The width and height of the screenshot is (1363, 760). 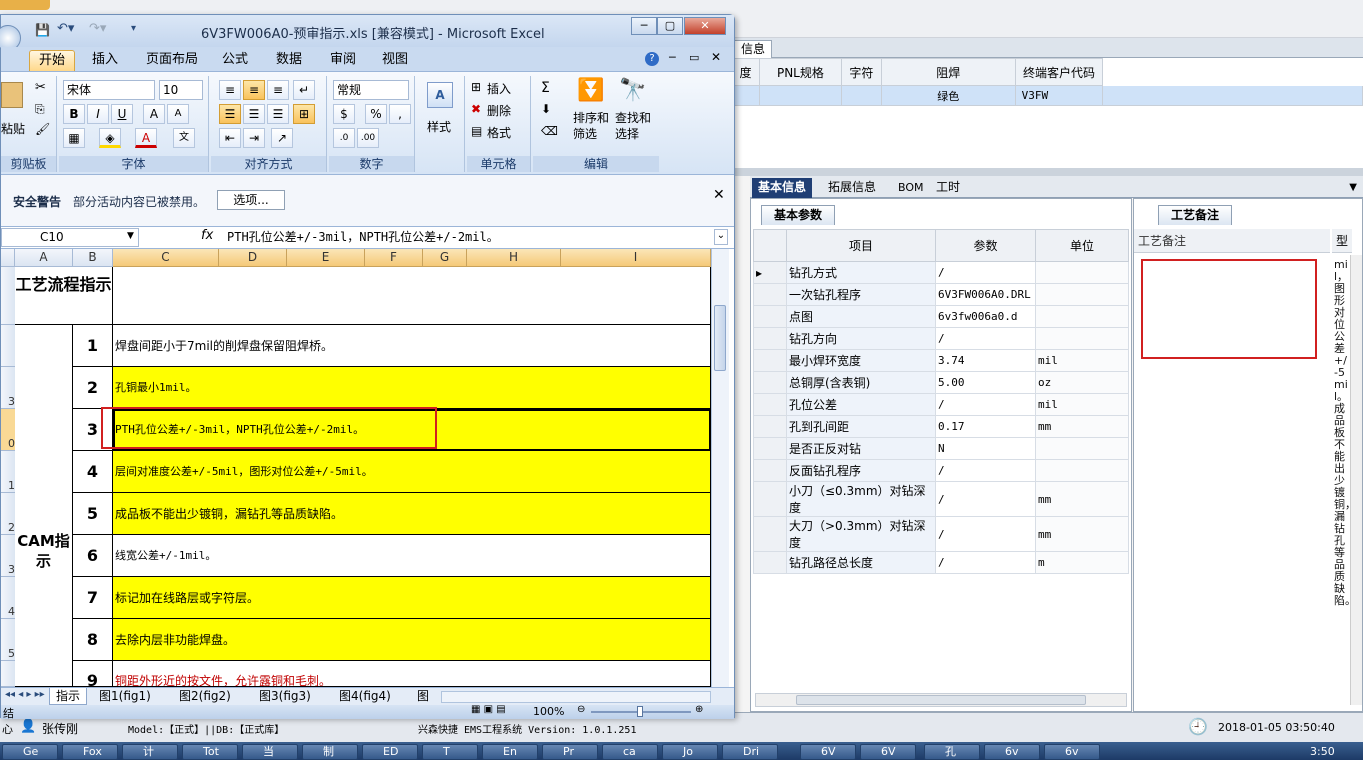 What do you see at coordinates (699, 709) in the screenshot?
I see `zoom-in-icon: ⊕` at bounding box center [699, 709].